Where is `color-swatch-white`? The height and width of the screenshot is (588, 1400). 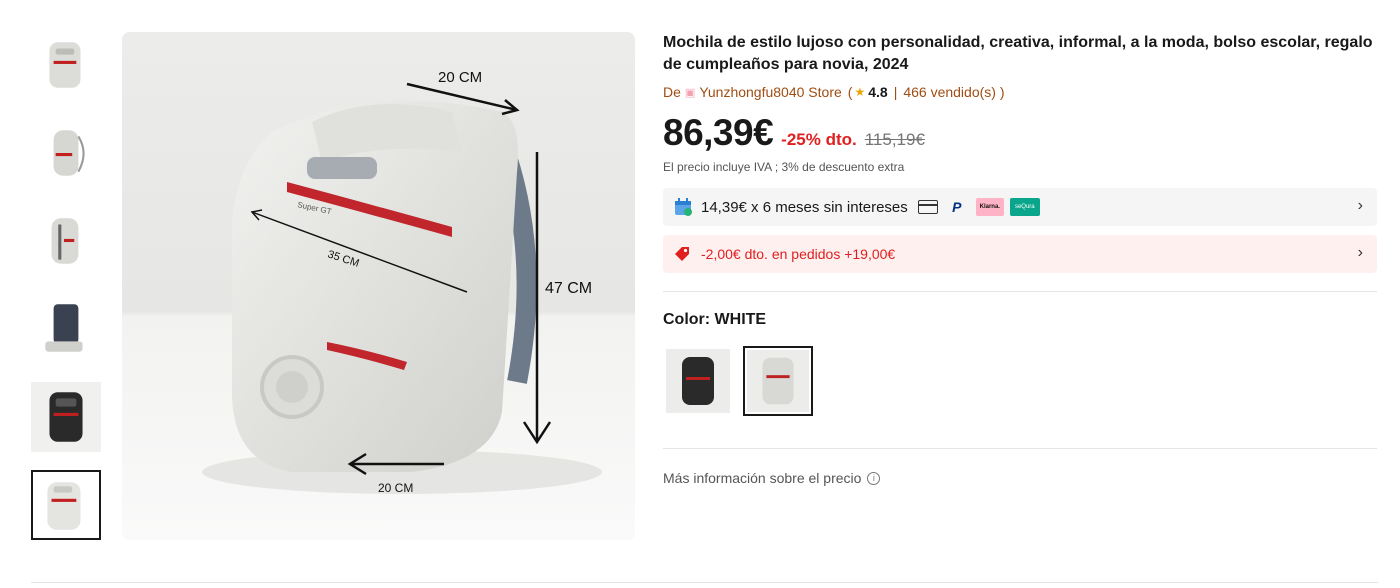 color-swatch-white is located at coordinates (778, 381).